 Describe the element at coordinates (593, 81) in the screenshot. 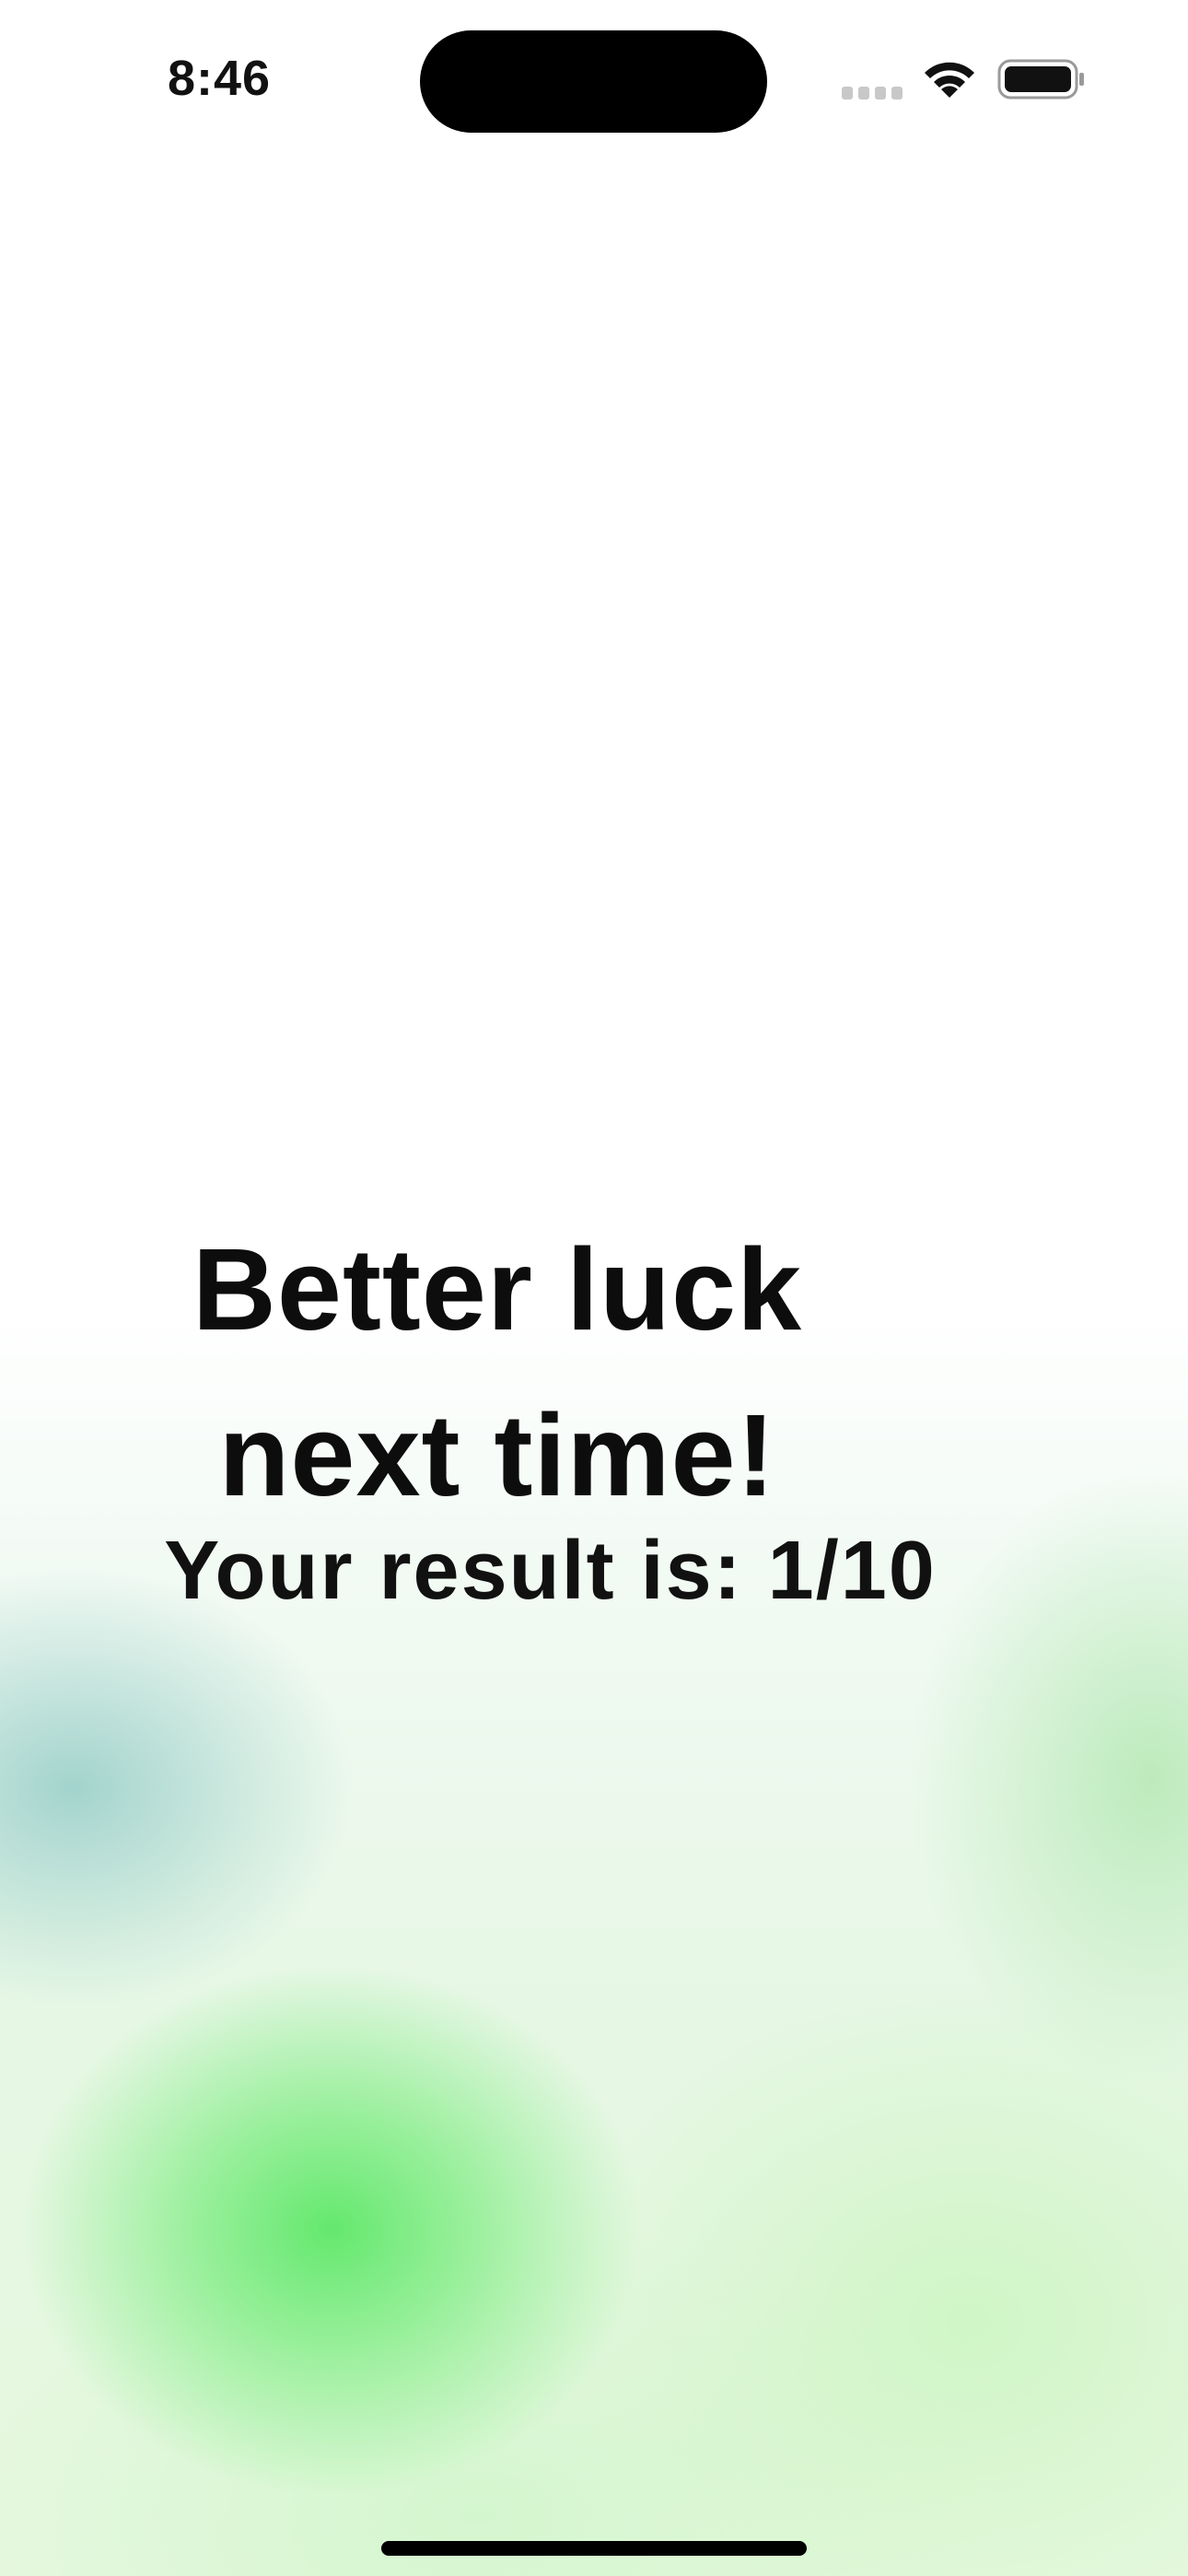

I see `dynamic-island` at that location.